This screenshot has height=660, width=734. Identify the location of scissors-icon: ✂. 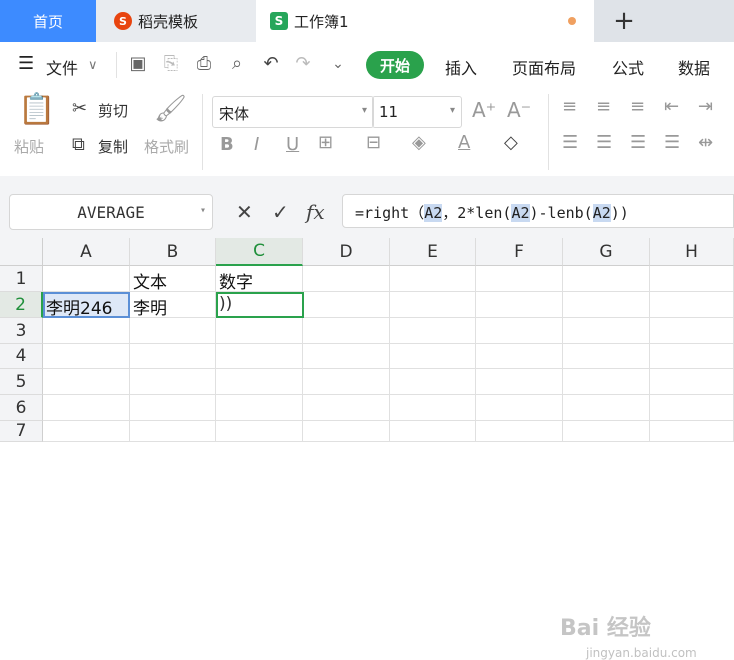
(79, 108).